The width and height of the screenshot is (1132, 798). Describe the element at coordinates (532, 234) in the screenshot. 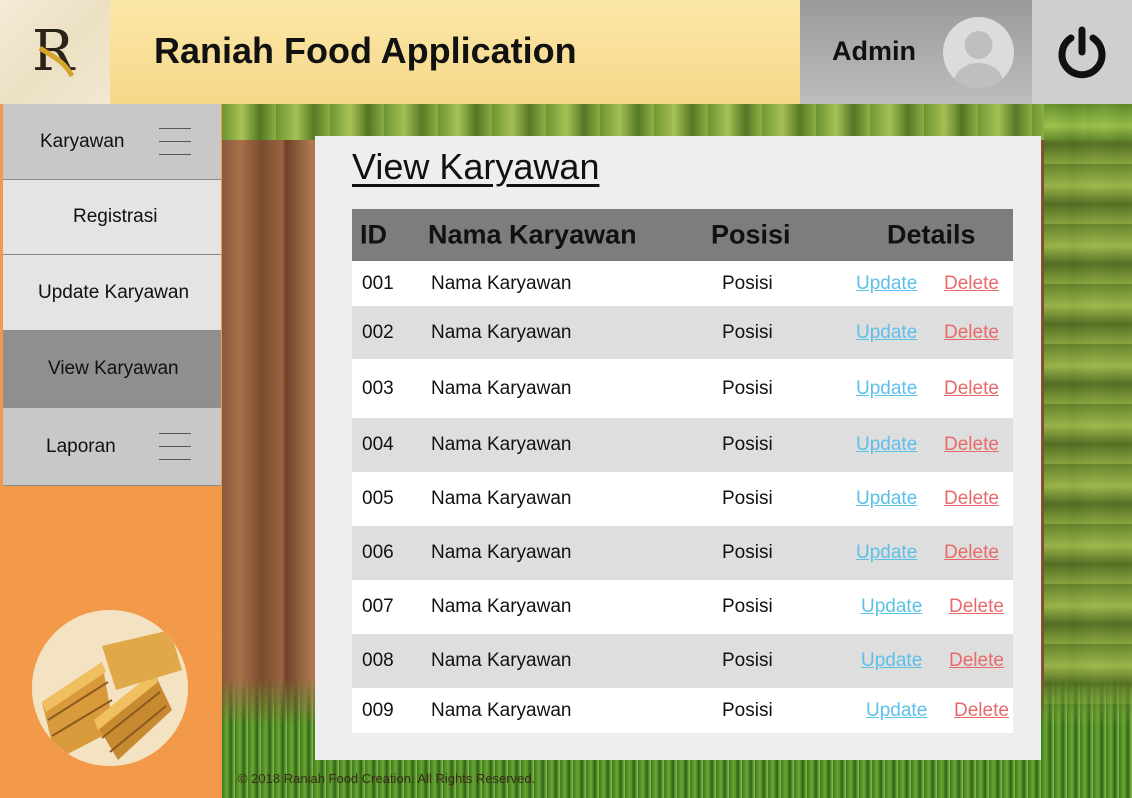

I see `column-header-nama: Nama Karyawan` at that location.